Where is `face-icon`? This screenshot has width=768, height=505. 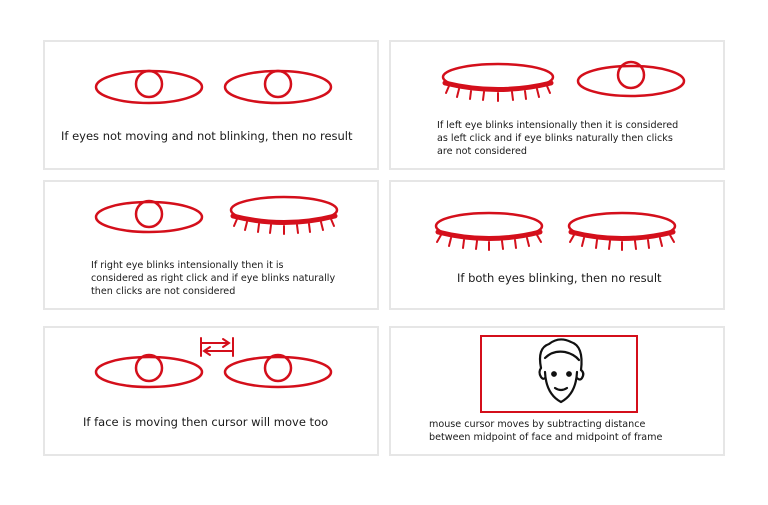 face-icon is located at coordinates (561, 371).